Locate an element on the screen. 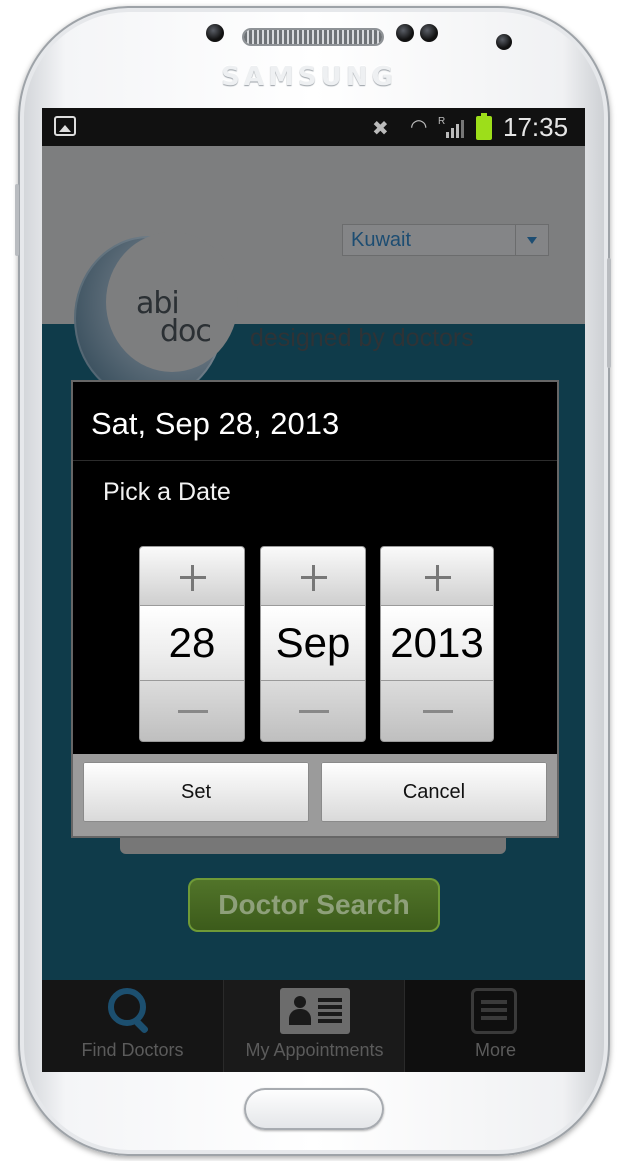  text-lines-icon is located at coordinates (330, 1011).